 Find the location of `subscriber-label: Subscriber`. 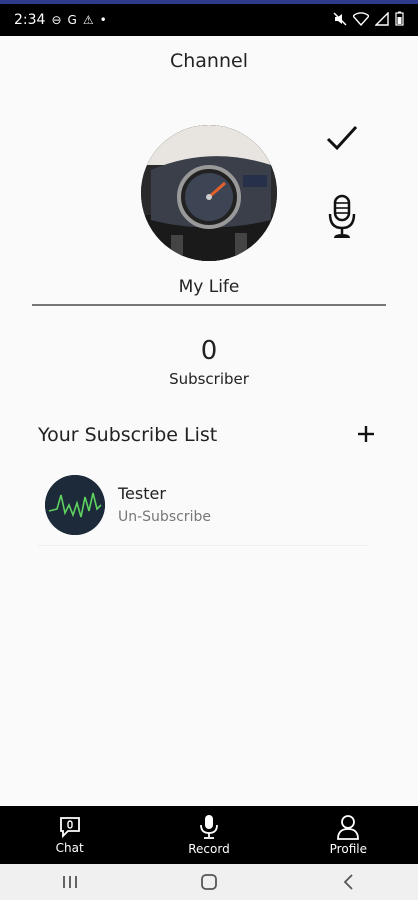

subscriber-label: Subscriber is located at coordinates (209, 379).